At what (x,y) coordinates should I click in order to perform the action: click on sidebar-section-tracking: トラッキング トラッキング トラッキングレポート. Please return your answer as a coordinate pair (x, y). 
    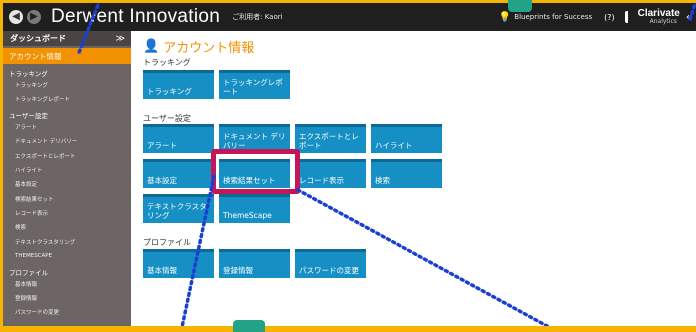
    Looking at the image, I should click on (67, 87).